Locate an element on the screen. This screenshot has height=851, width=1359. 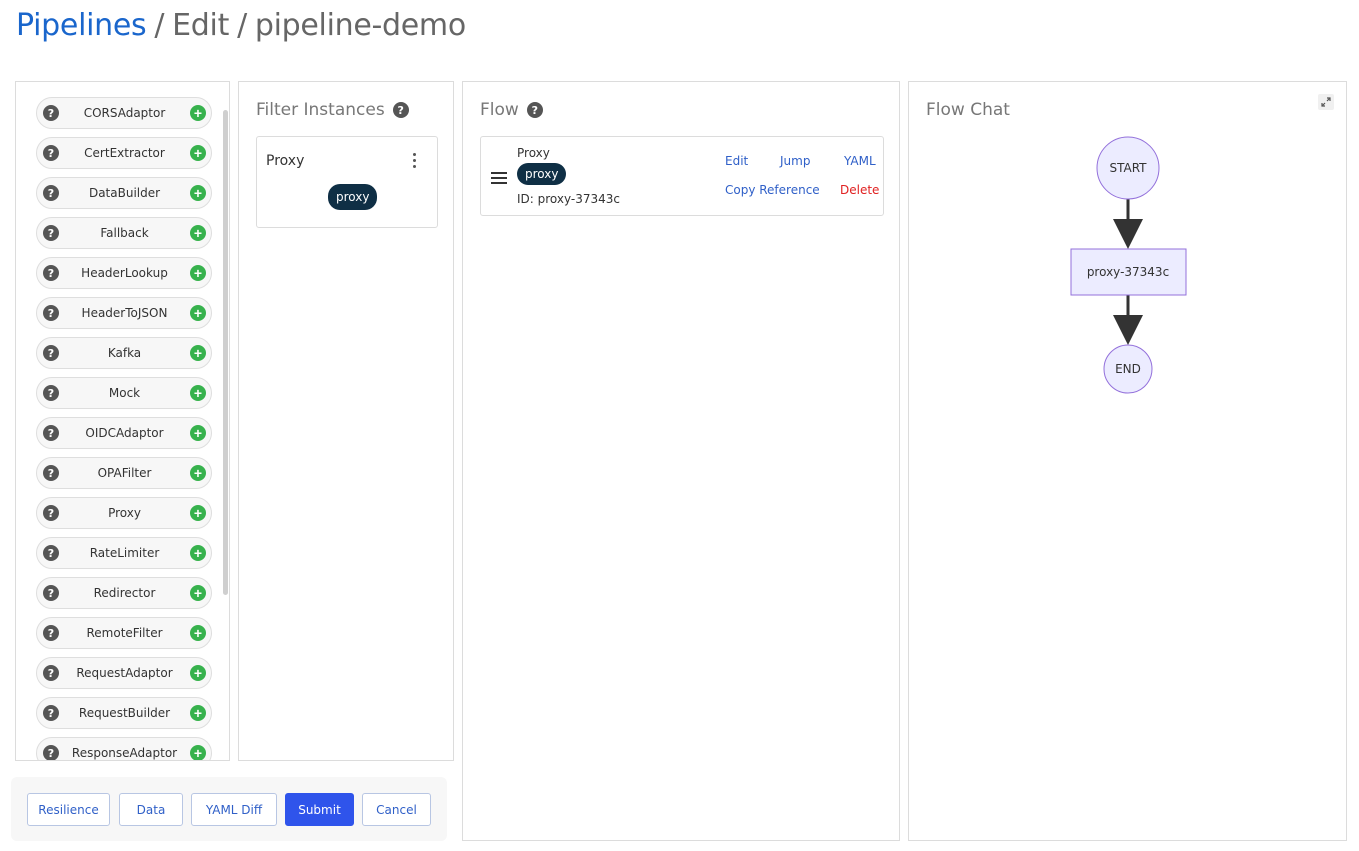
filter-item: ? CORSAdaptor + is located at coordinates (124, 113).